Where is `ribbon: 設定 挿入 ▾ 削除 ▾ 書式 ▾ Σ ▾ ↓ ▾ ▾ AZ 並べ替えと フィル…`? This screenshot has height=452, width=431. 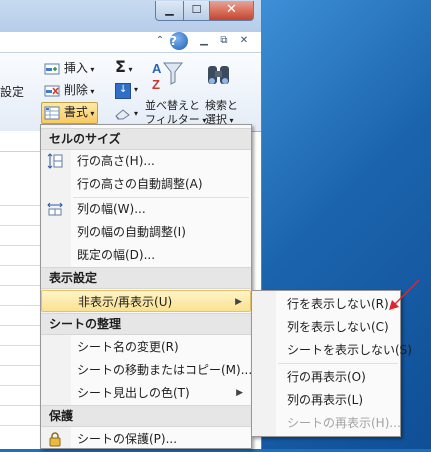 ribbon: 設定 挿入 ▾ 削除 ▾ 書式 ▾ Σ ▾ ↓ ▾ ▾ AZ 並べ替えと フィル… is located at coordinates (130, 92).